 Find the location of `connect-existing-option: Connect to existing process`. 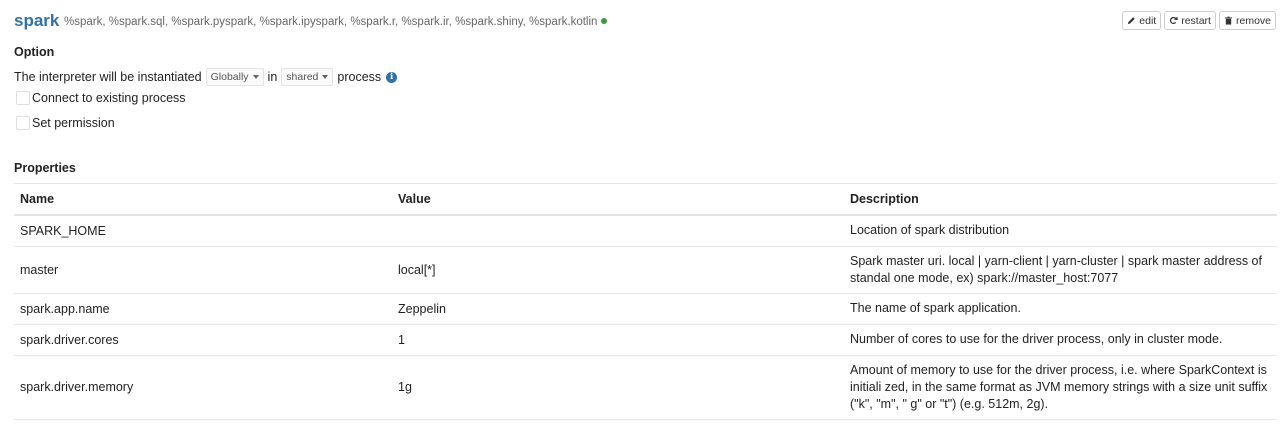

connect-existing-option: Connect to existing process is located at coordinates (101, 98).